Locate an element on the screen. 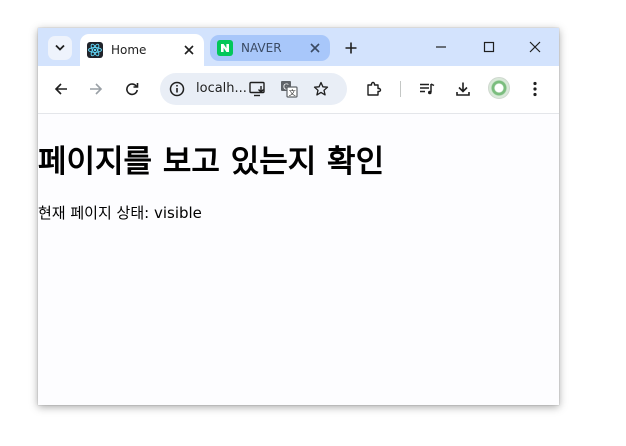 The height and width of the screenshot is (446, 626). media-queue-button is located at coordinates (427, 89).